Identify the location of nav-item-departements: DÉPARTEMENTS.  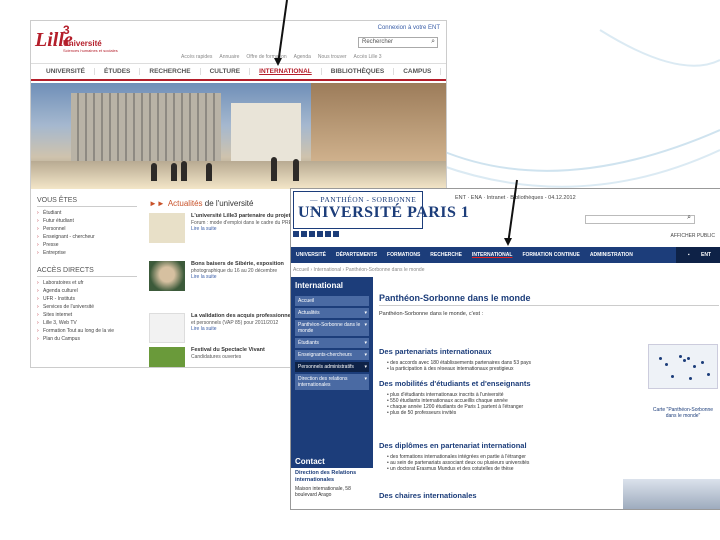
(356, 255).